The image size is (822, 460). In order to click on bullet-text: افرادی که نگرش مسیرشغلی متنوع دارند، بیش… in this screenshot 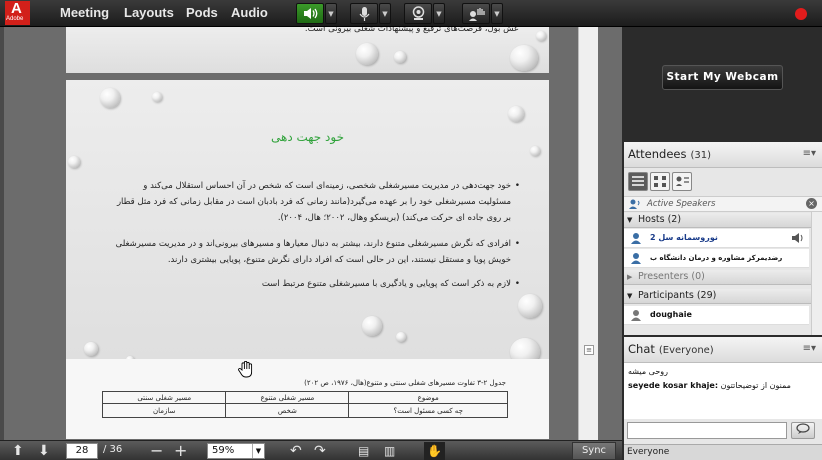, I will do `click(313, 252)`.